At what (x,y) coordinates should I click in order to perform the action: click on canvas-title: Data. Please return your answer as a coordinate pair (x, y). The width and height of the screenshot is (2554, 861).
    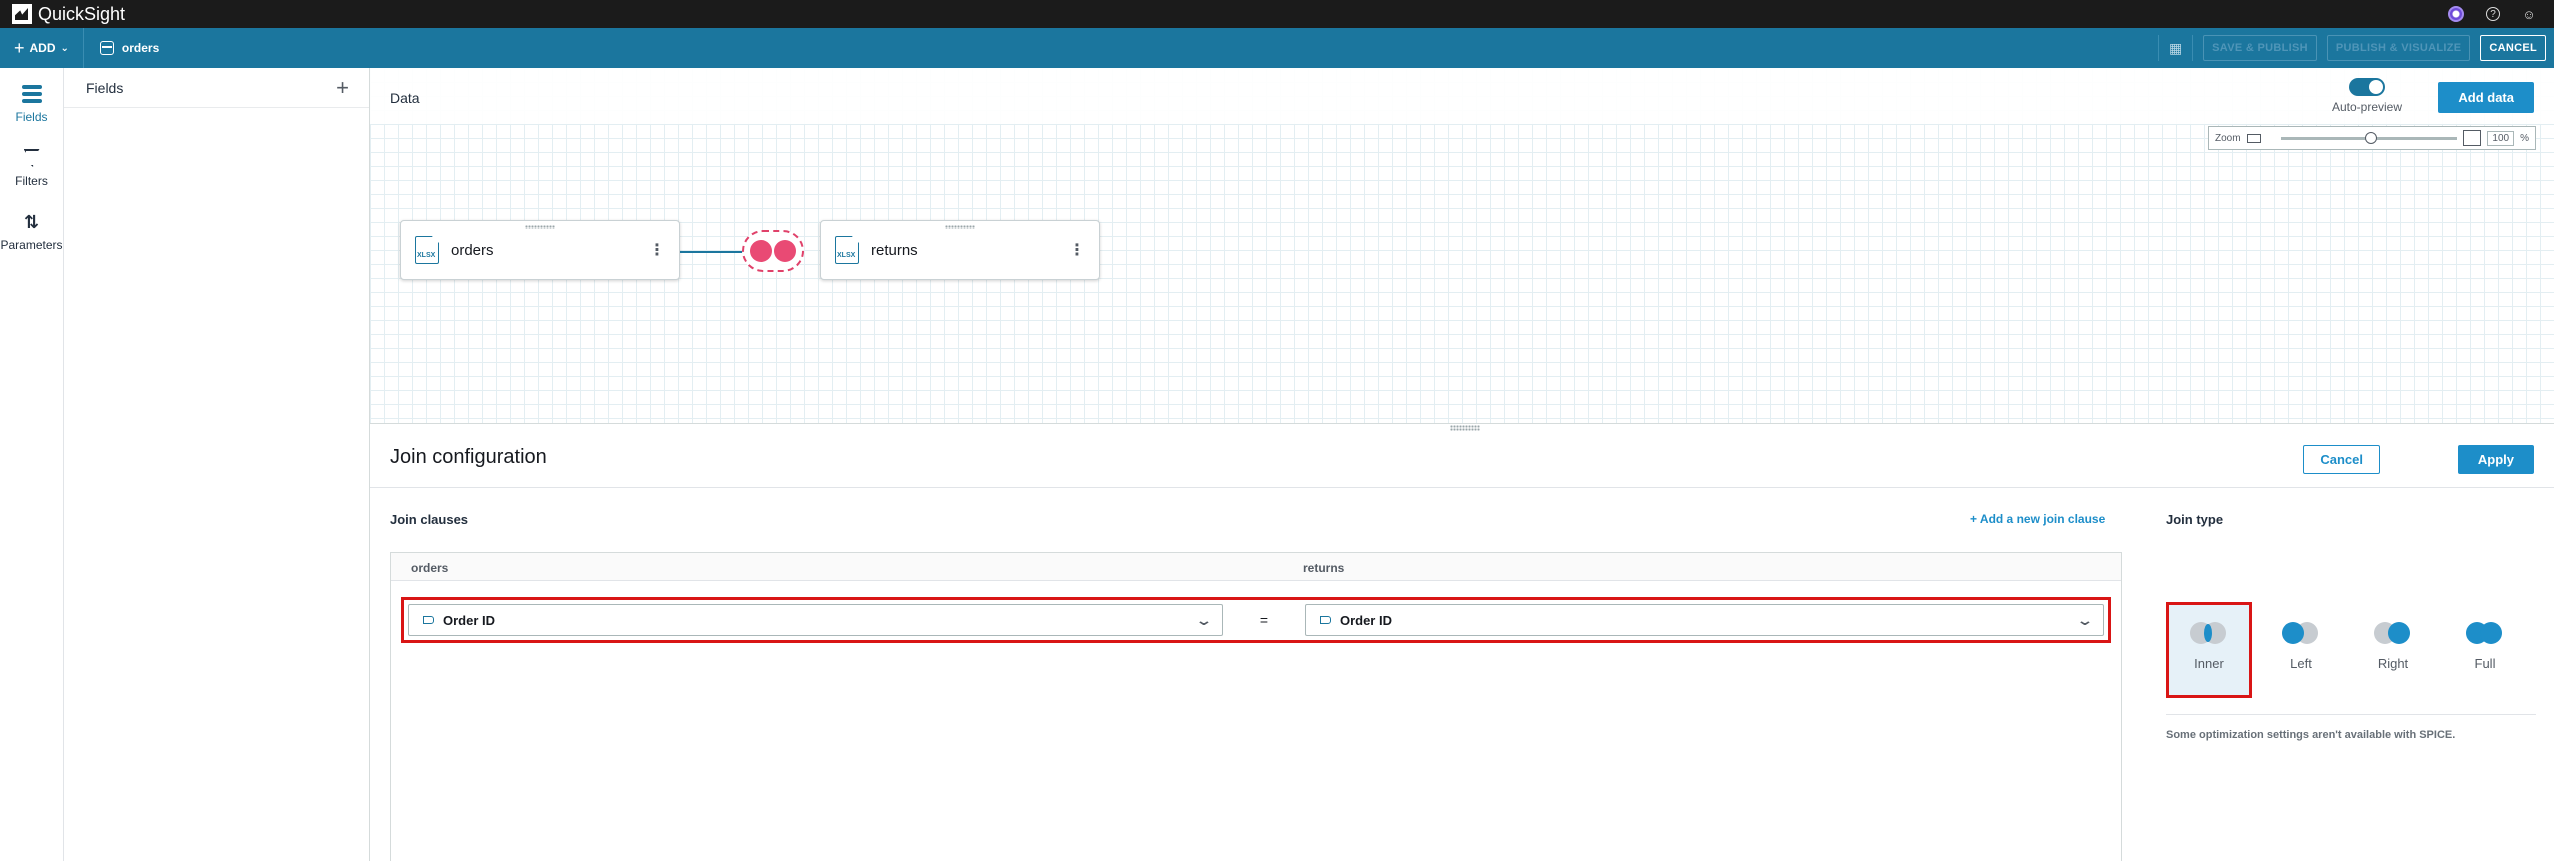
    Looking at the image, I should click on (405, 98).